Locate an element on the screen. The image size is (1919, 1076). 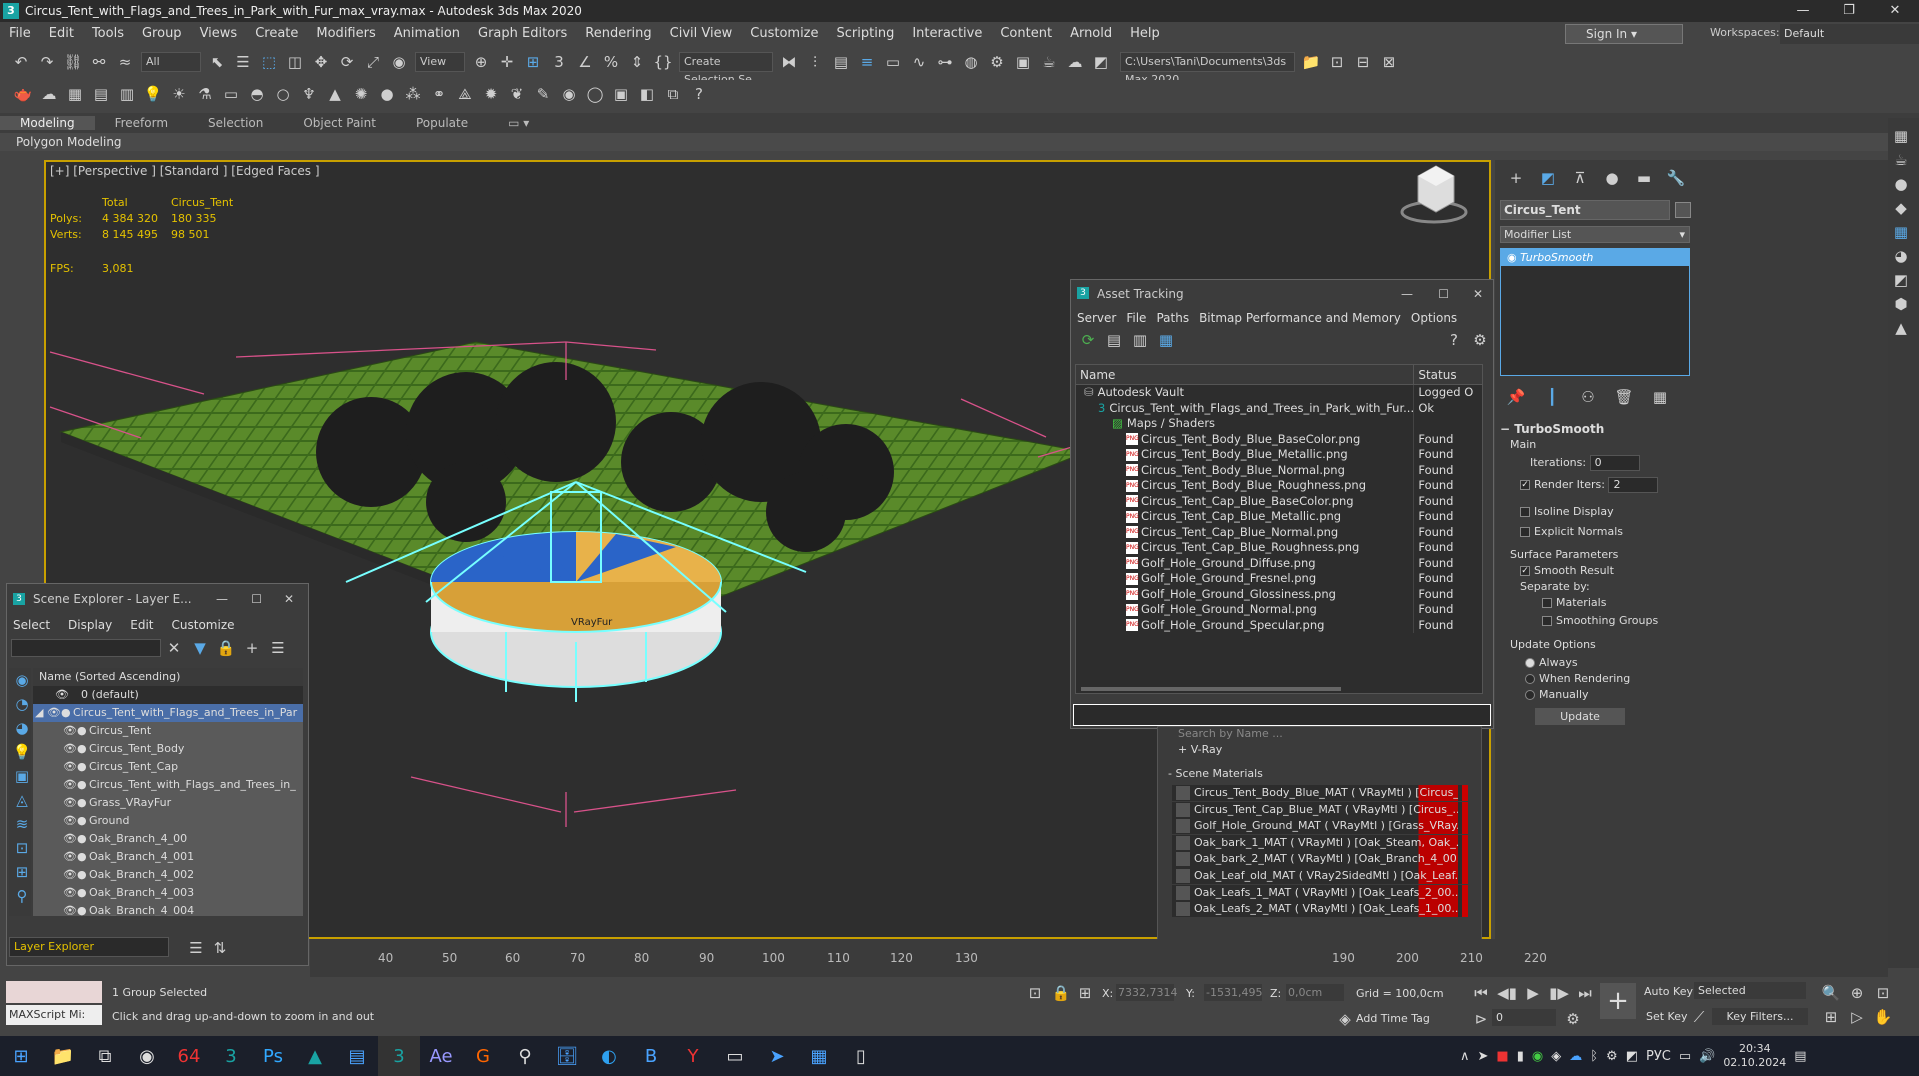
menu-graph-editors: Graph Editors is located at coordinates (522, 34).